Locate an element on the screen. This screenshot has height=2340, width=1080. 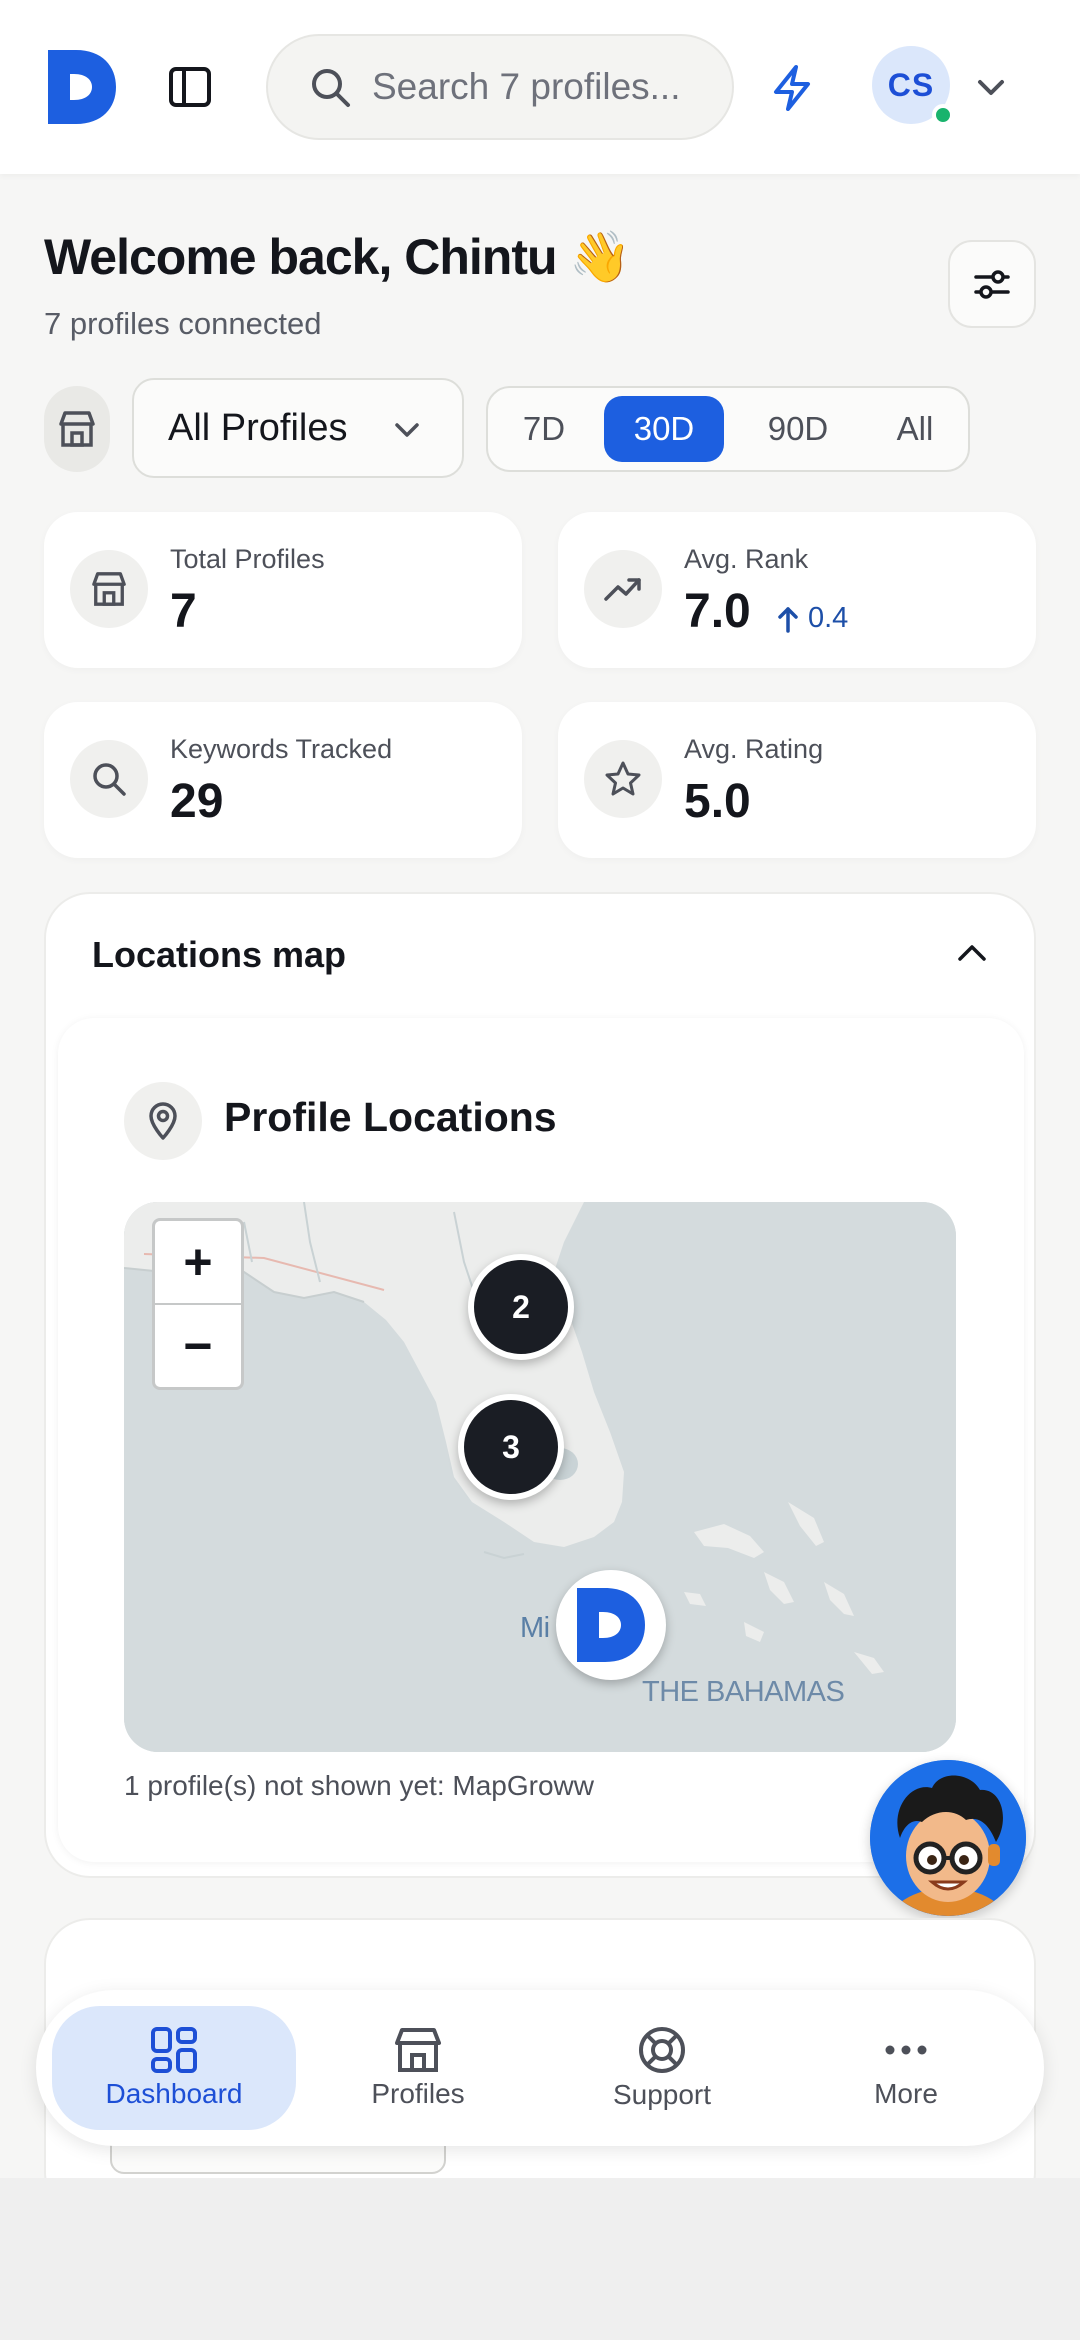
range-90d: 90D is located at coordinates (798, 429).